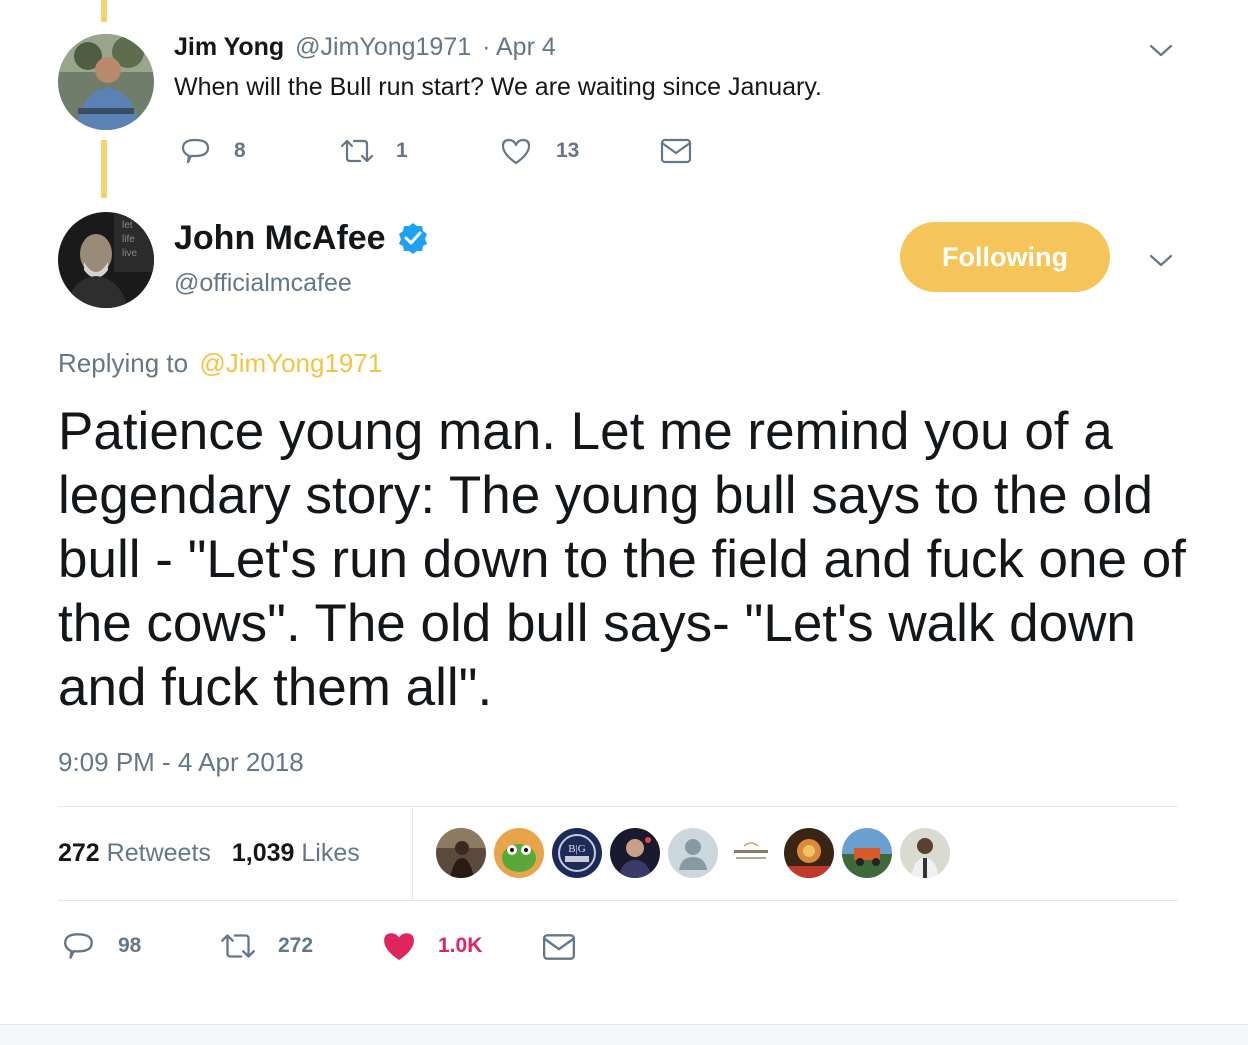 The image size is (1248, 1045). Describe the element at coordinates (519, 47) in the screenshot. I see `parent-tweet-date: · Apr 4` at that location.